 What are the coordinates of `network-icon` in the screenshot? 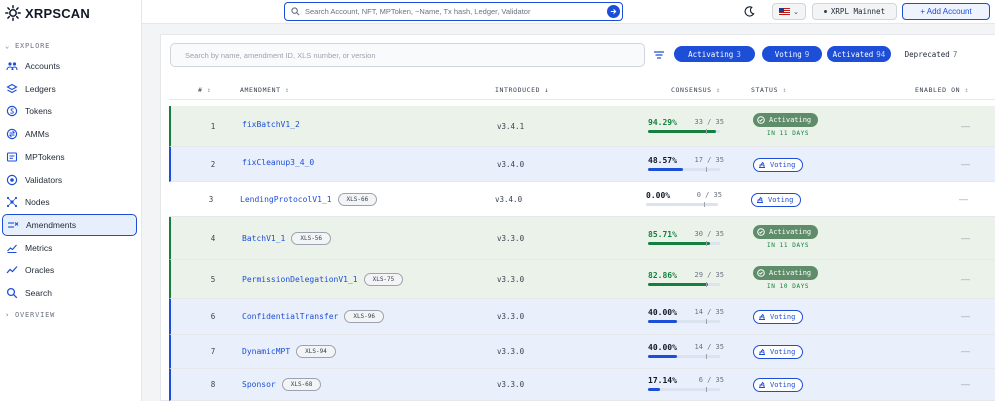 It's located at (12, 202).